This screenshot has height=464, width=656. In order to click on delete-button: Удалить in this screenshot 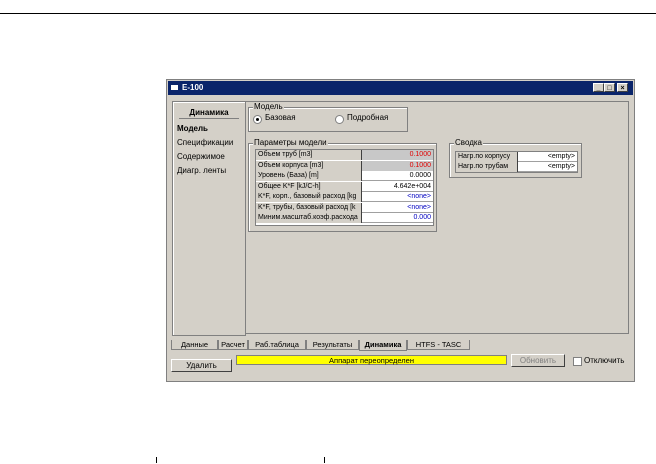, I will do `click(201, 365)`.